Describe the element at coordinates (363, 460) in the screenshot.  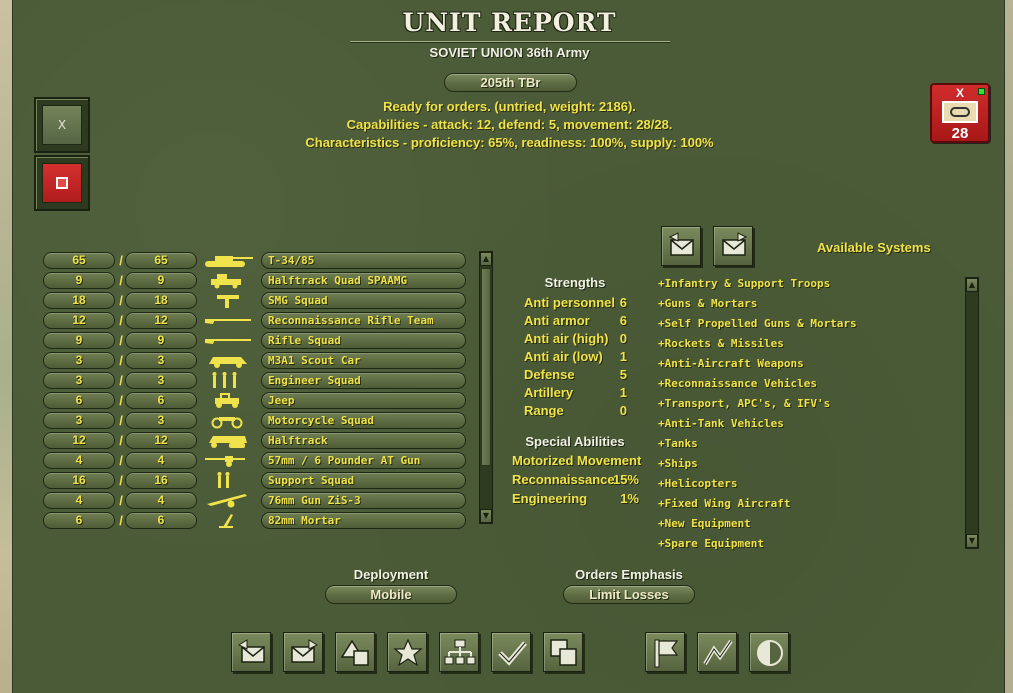
I see `equipment-name: 57mm / 6 Pounder AT Gun` at that location.